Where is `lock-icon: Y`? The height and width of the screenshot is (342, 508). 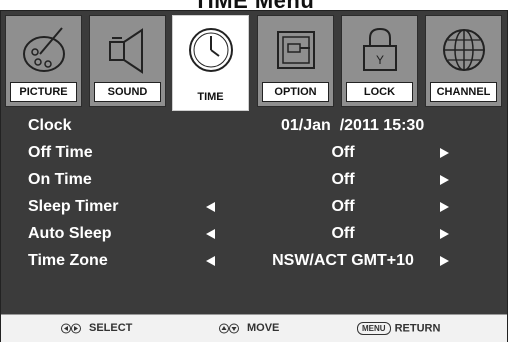
lock-icon: Y is located at coordinates (379, 49).